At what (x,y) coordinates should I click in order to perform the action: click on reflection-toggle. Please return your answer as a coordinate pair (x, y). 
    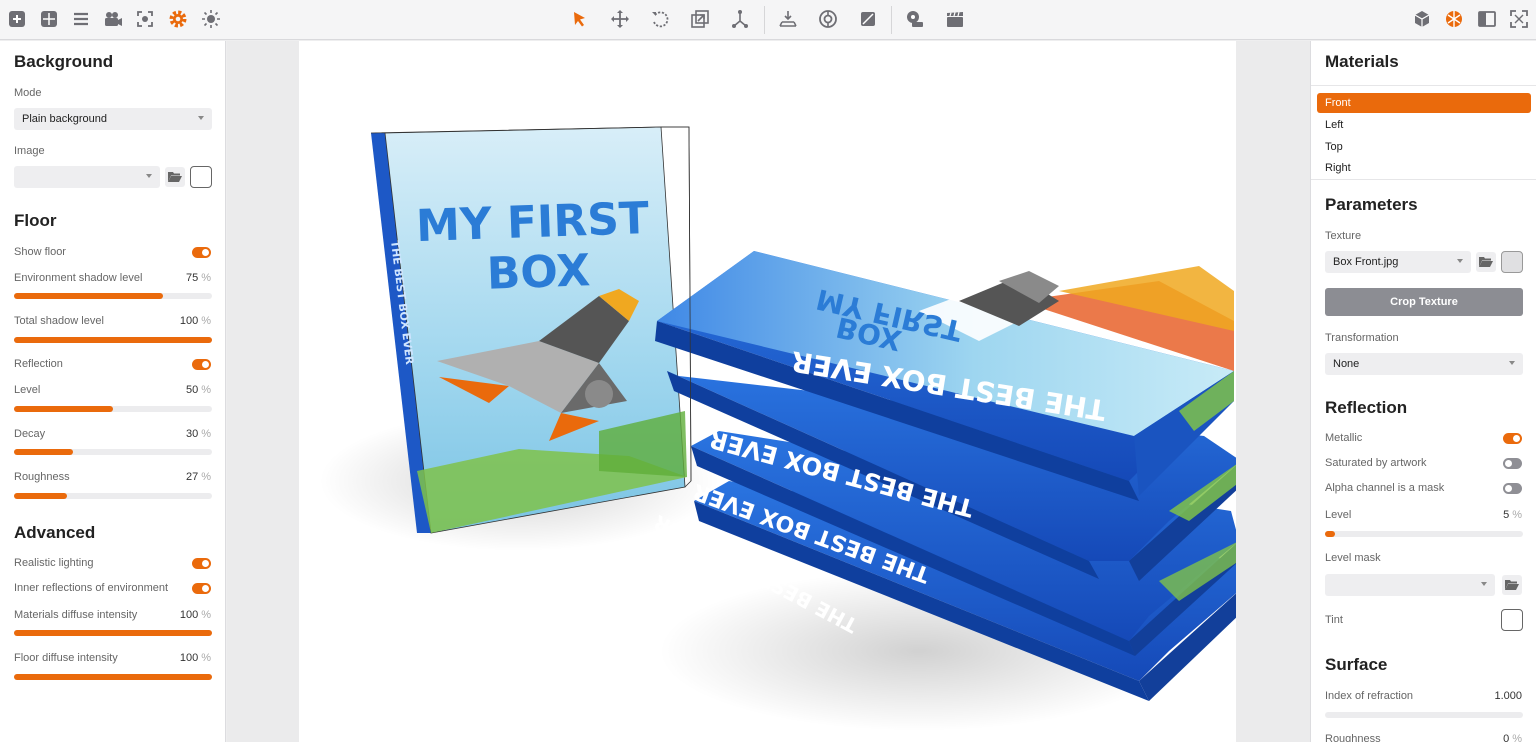
    Looking at the image, I should click on (201, 364).